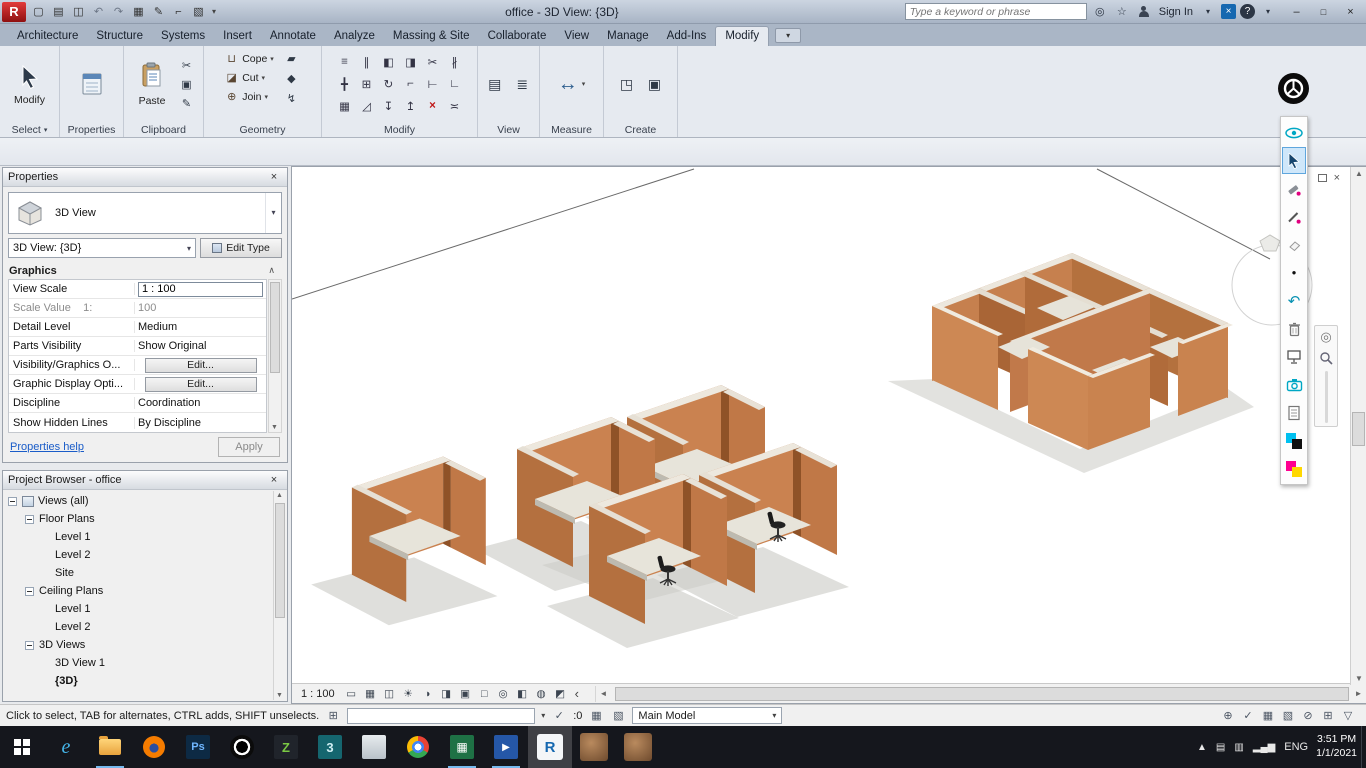  What do you see at coordinates (291, 58) in the screenshot?
I see `beam-cutback-icon: ▰` at bounding box center [291, 58].